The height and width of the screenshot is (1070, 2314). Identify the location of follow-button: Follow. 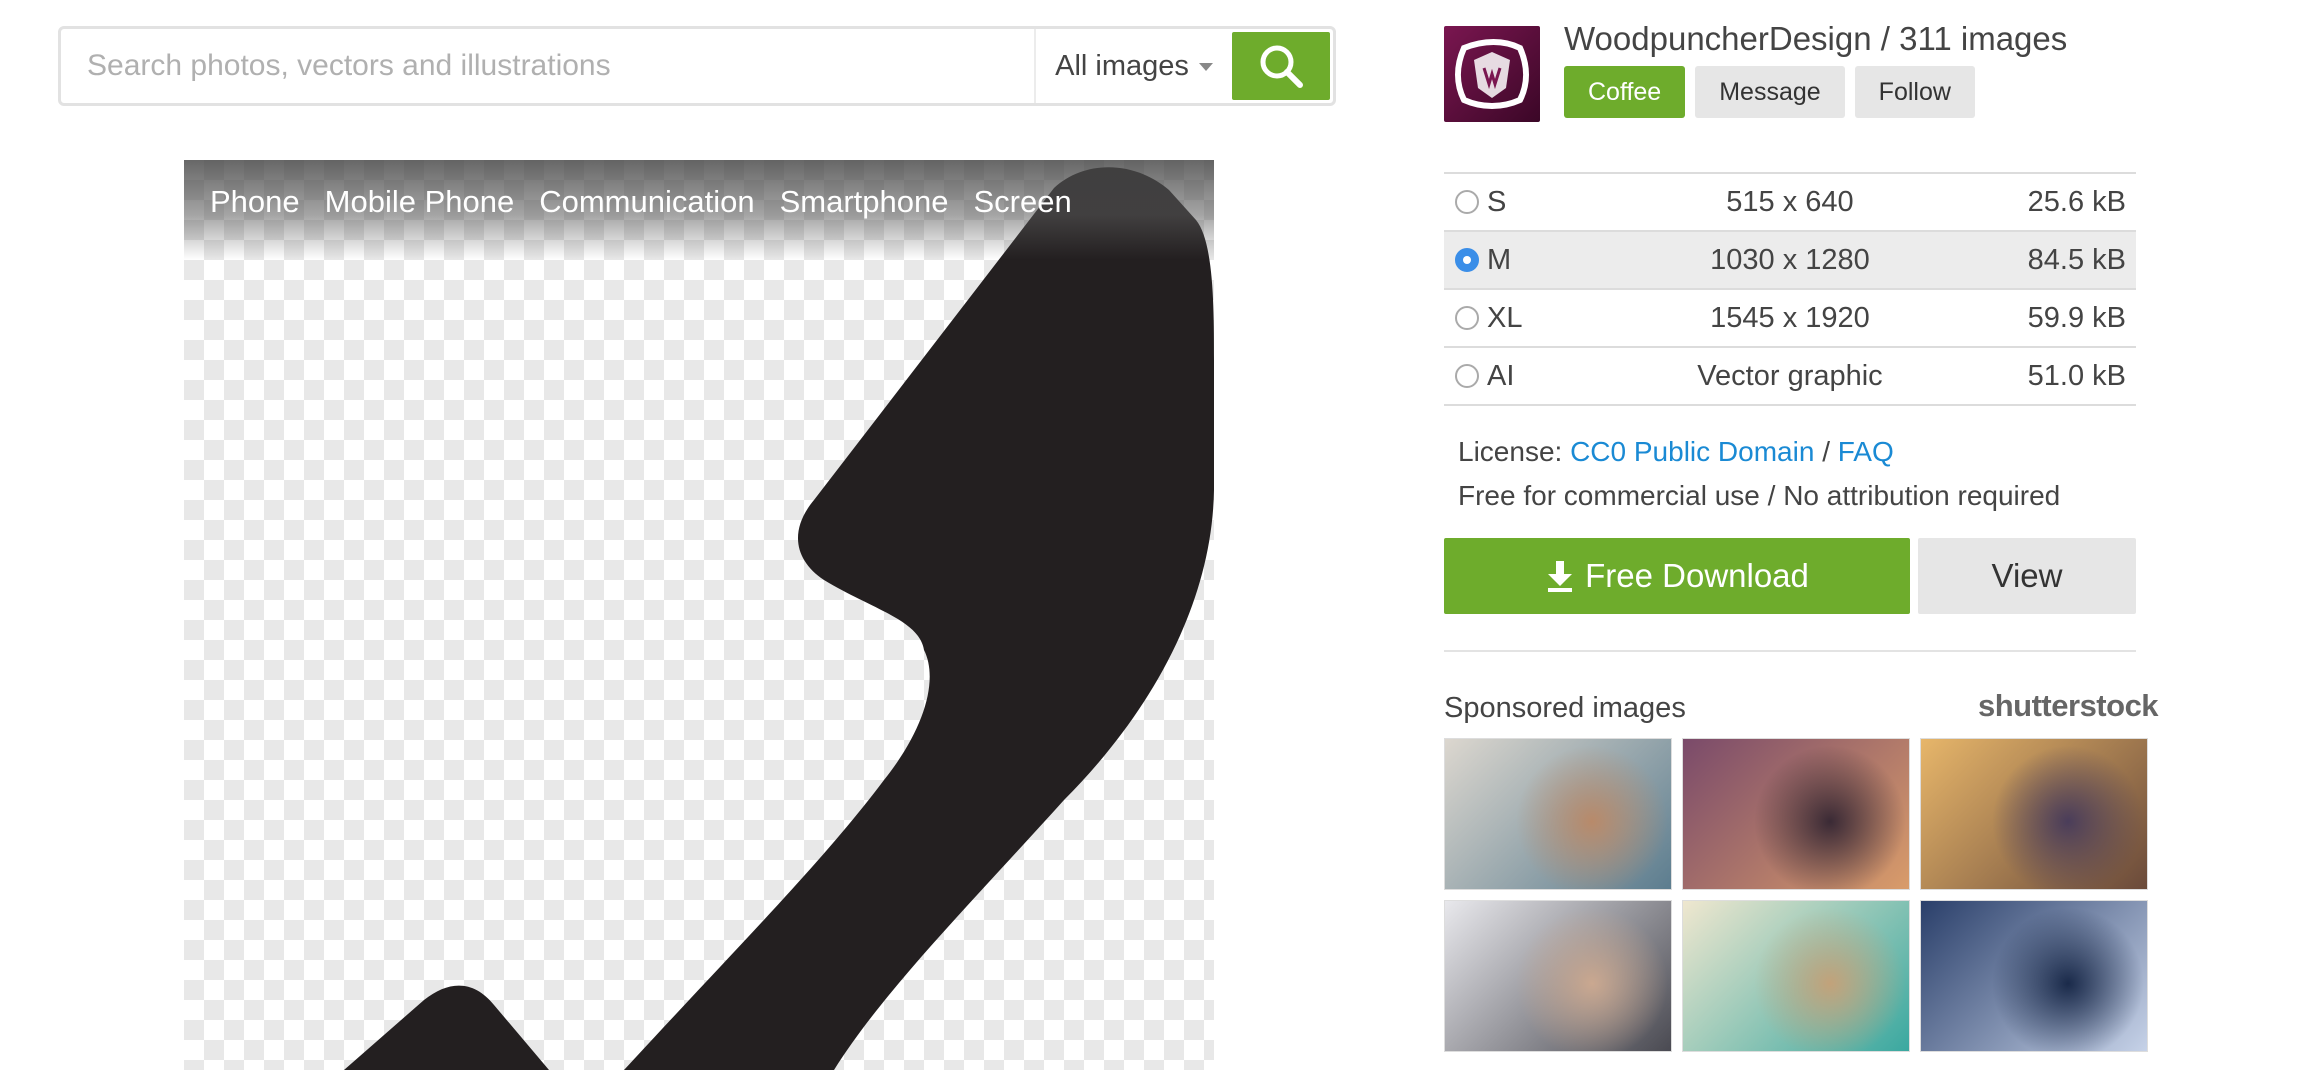
(1914, 92).